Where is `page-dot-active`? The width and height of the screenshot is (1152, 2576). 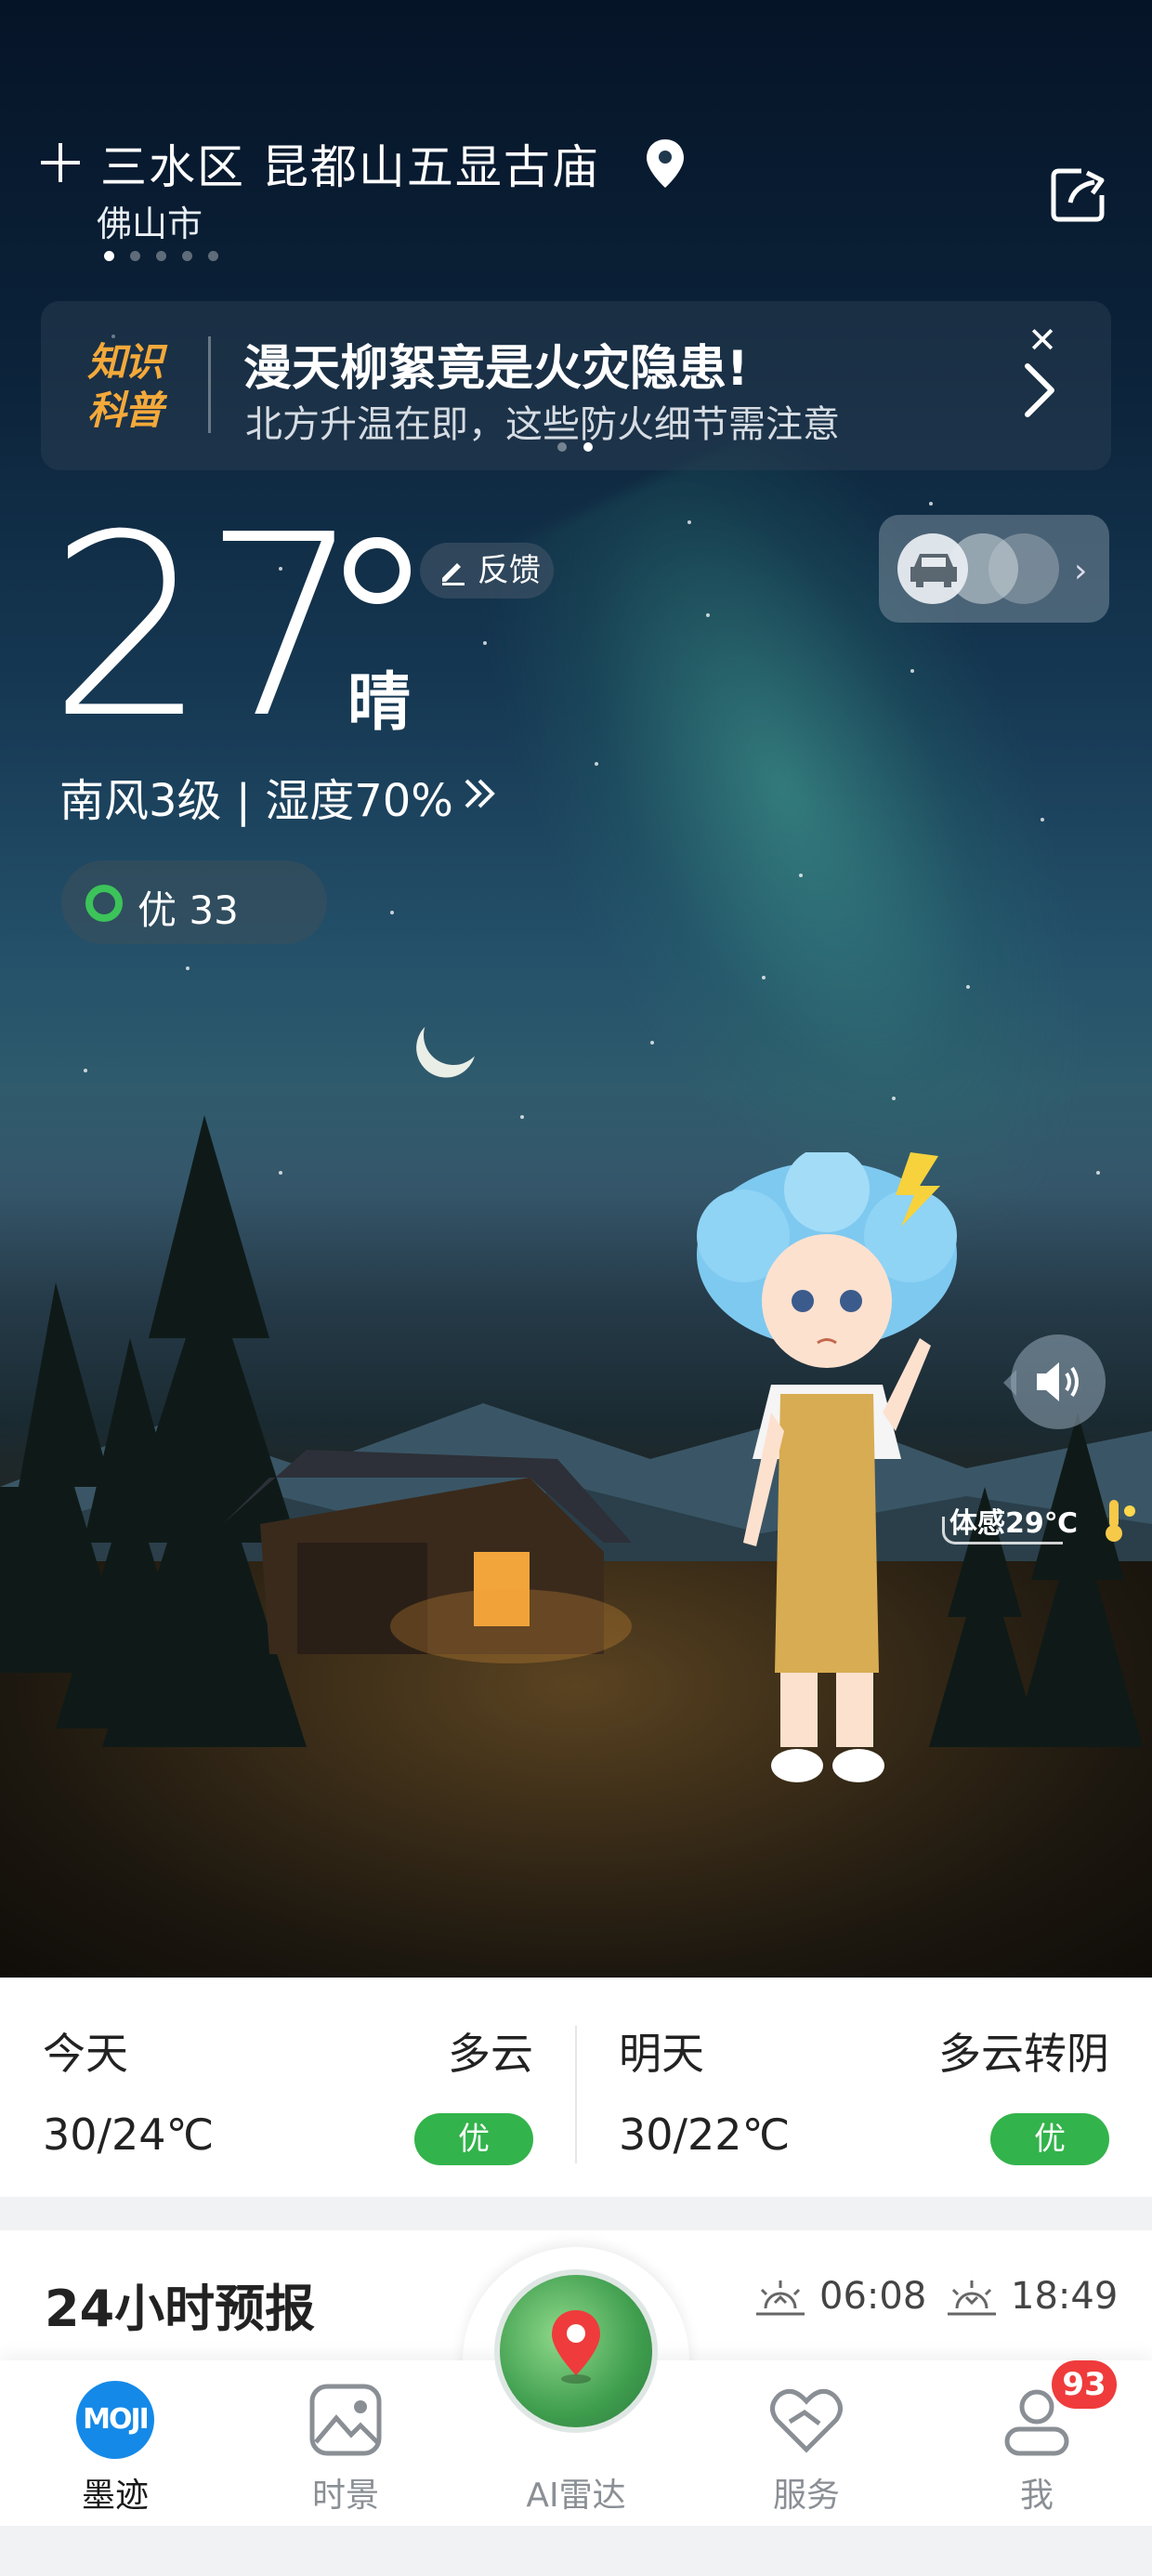 page-dot-active is located at coordinates (109, 256).